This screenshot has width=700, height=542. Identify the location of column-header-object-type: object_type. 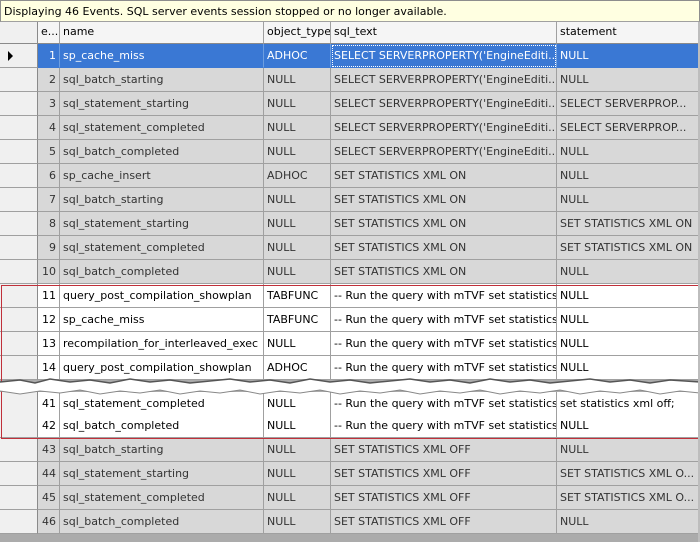
(297, 33).